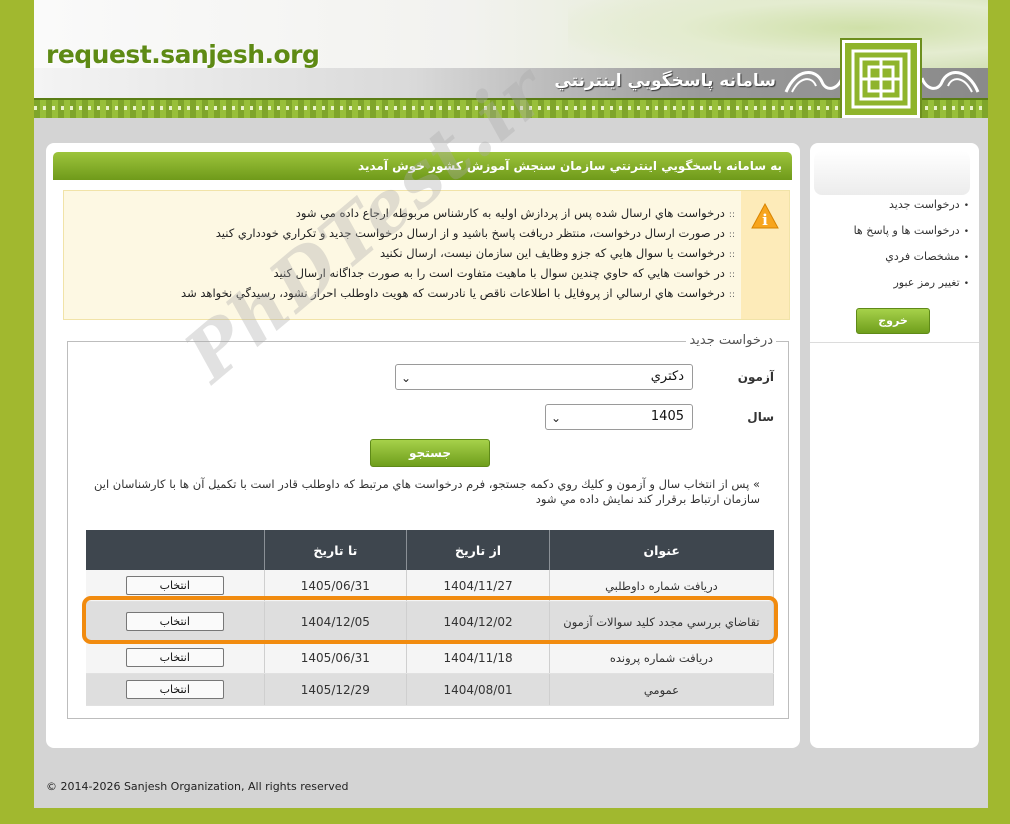 The height and width of the screenshot is (824, 1010). What do you see at coordinates (911, 210) in the screenshot?
I see `sidebar-item-new-request: •درخواست جديد` at bounding box center [911, 210].